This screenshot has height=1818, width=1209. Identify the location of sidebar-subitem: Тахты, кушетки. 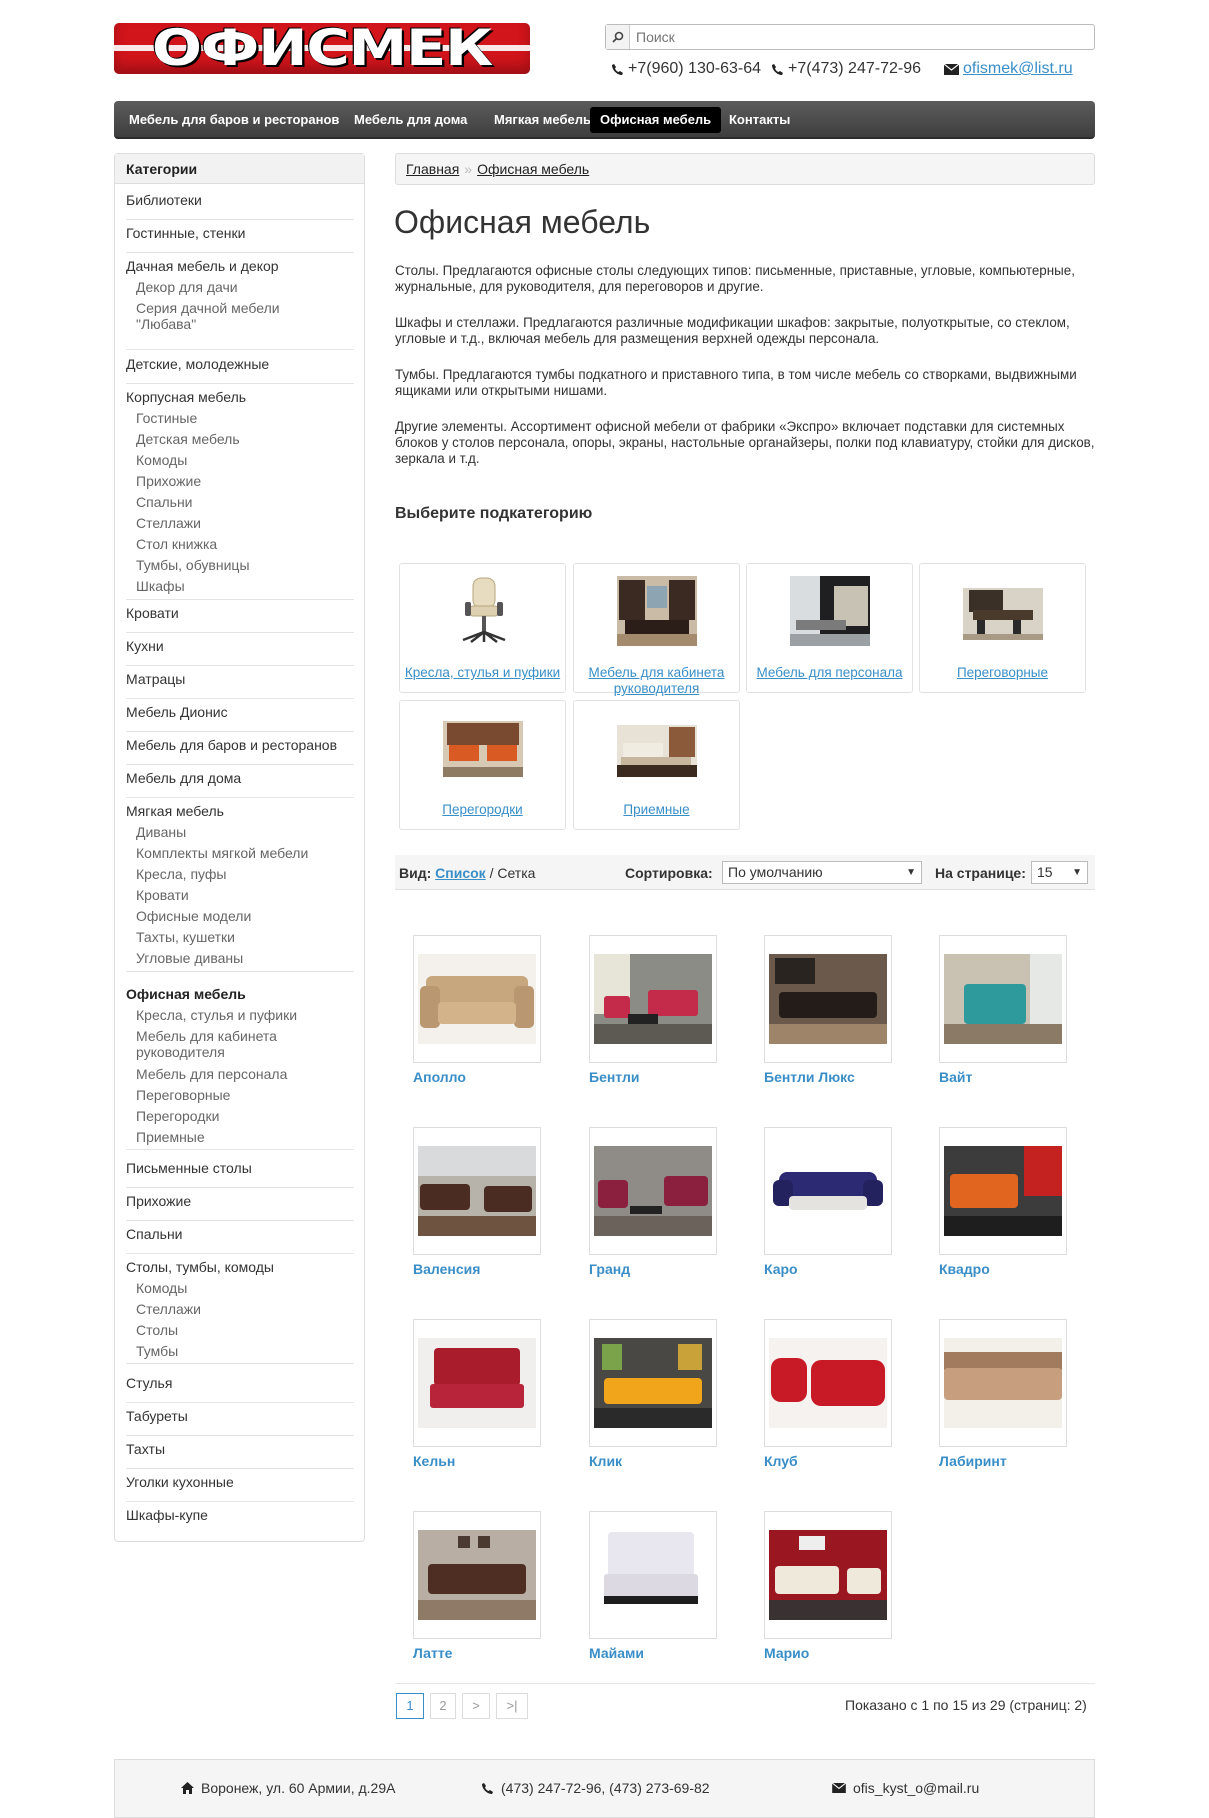
(236, 937).